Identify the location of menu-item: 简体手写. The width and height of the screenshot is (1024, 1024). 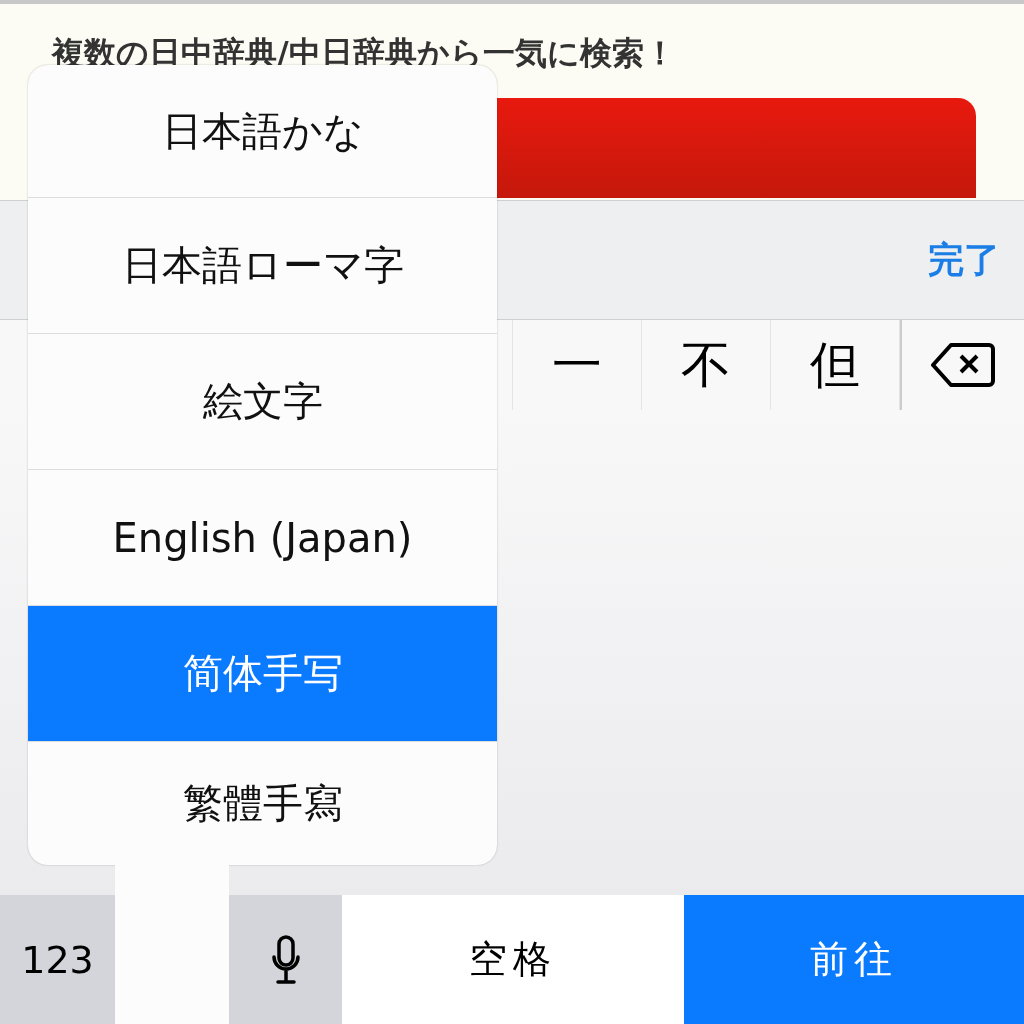
(262, 673).